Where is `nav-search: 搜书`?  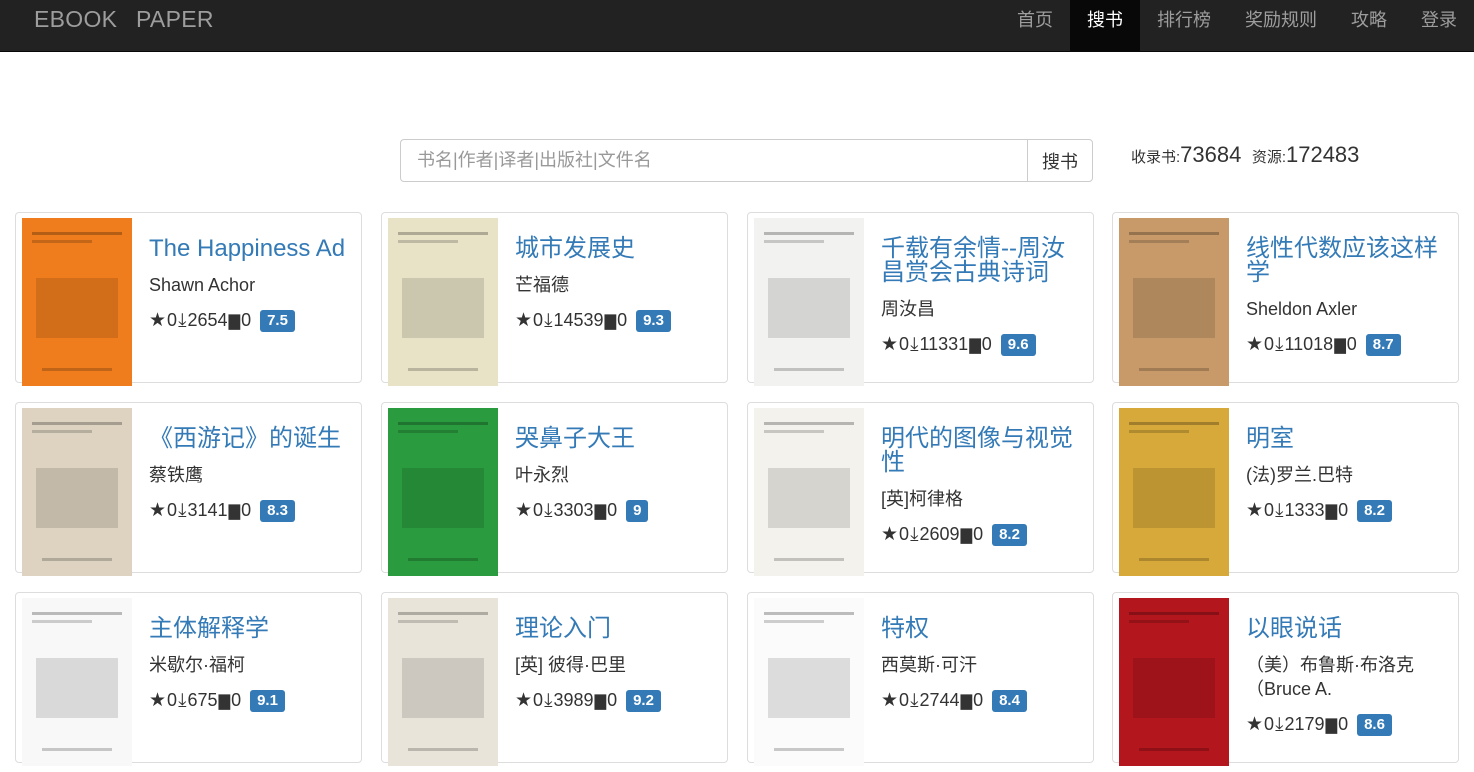 nav-search: 搜书 is located at coordinates (1105, 26).